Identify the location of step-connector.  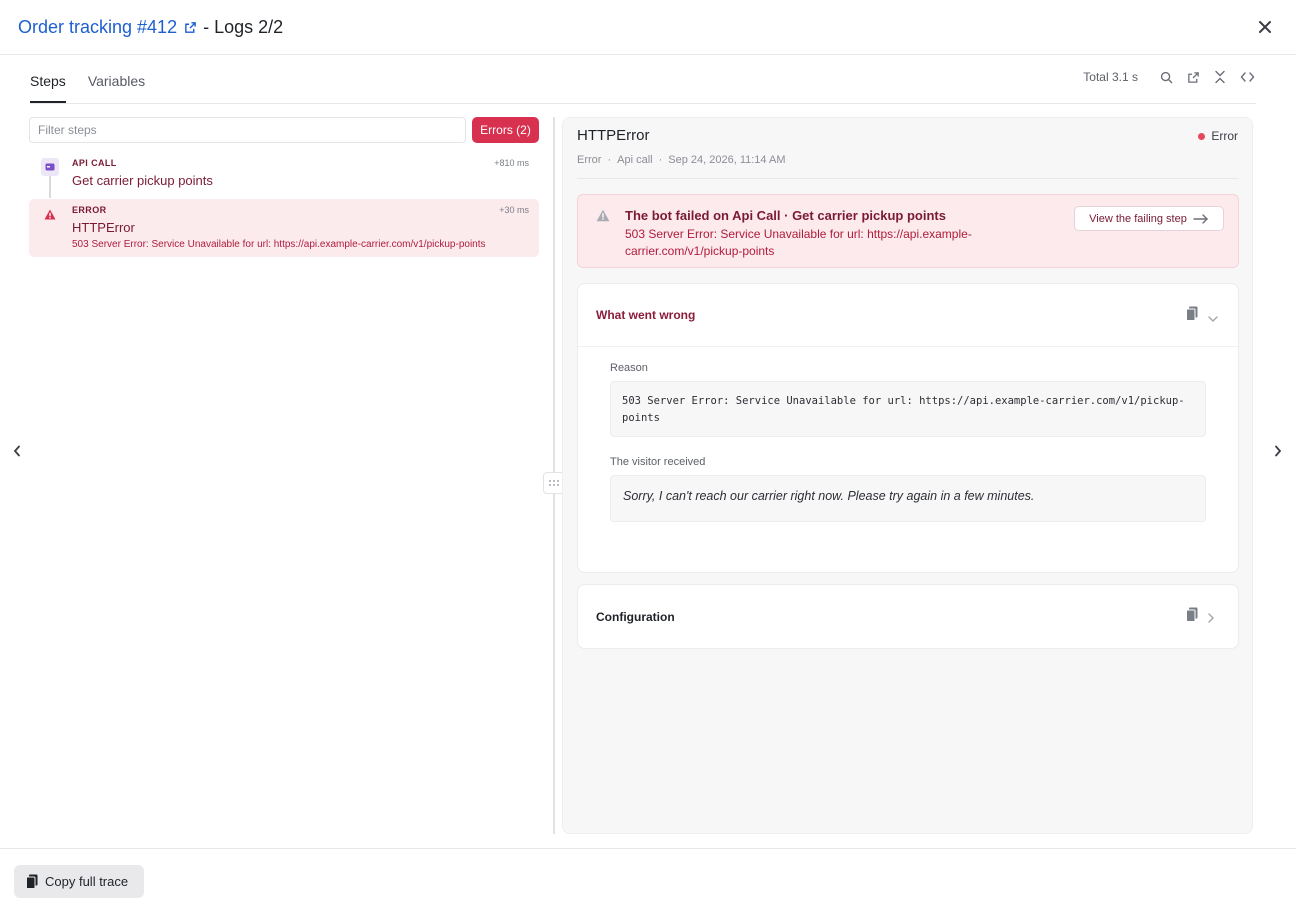
(50, 187).